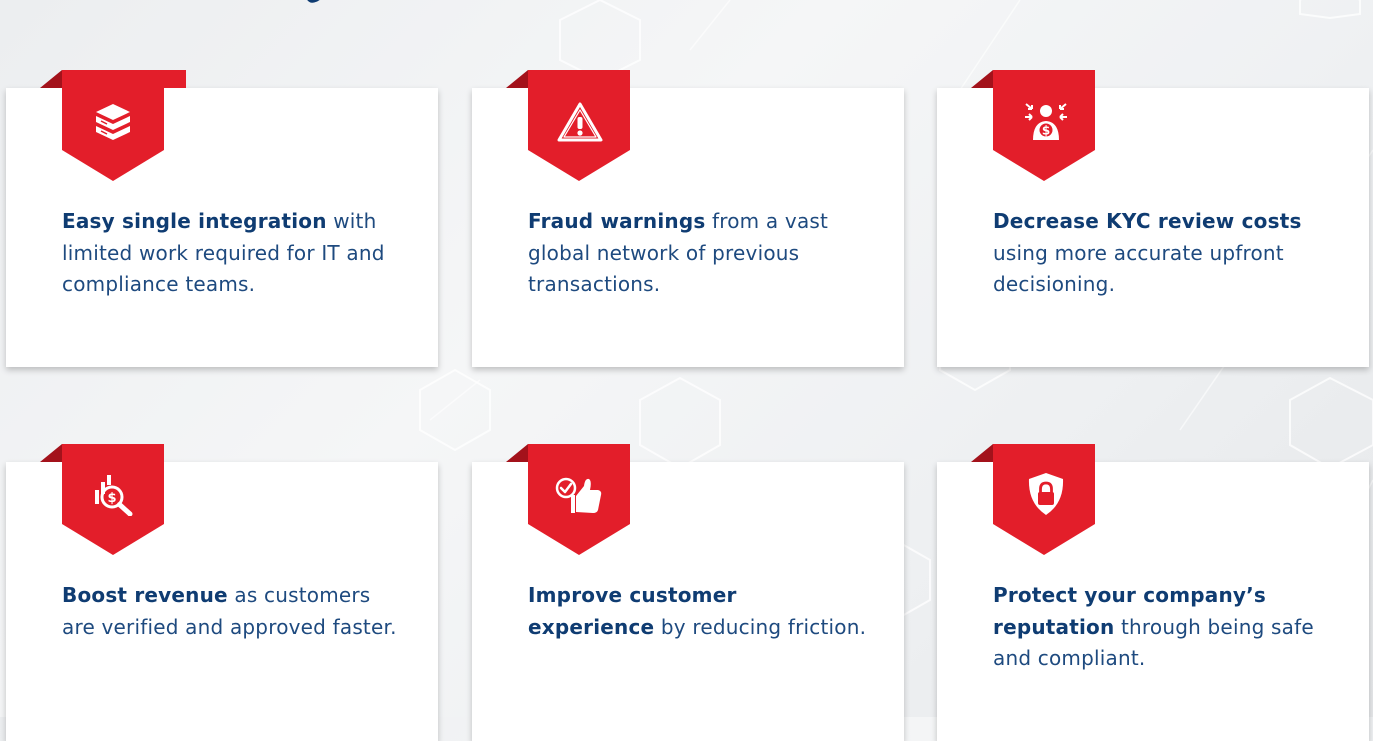 Image resolution: width=1373 pixels, height=741 pixels. Describe the element at coordinates (1147, 221) in the screenshot. I see `card-highlight: Decrease KYC review costs` at that location.